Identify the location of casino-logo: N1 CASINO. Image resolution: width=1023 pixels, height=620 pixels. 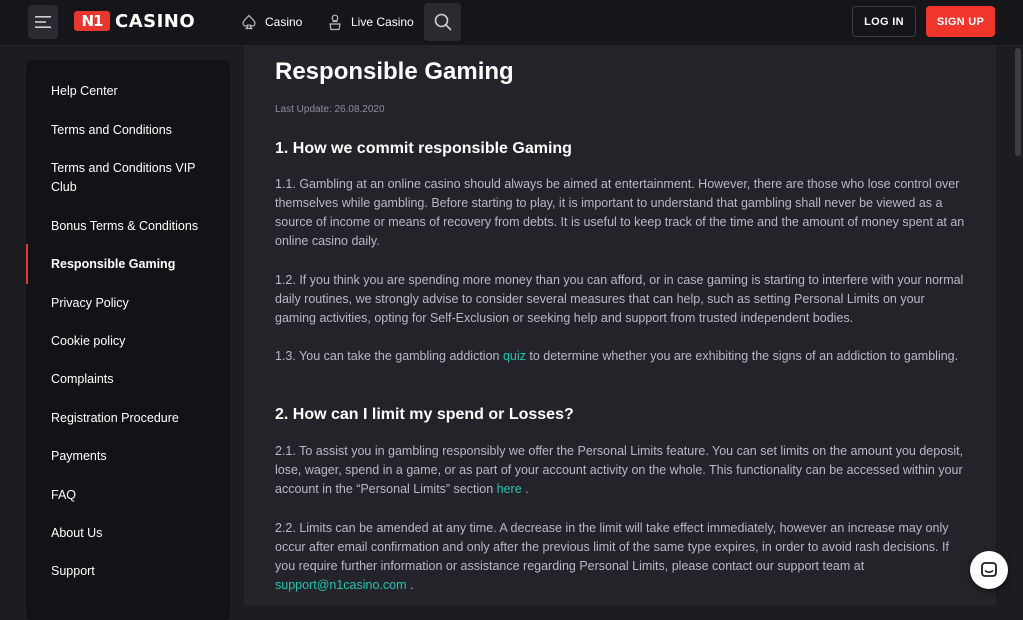
(134, 21).